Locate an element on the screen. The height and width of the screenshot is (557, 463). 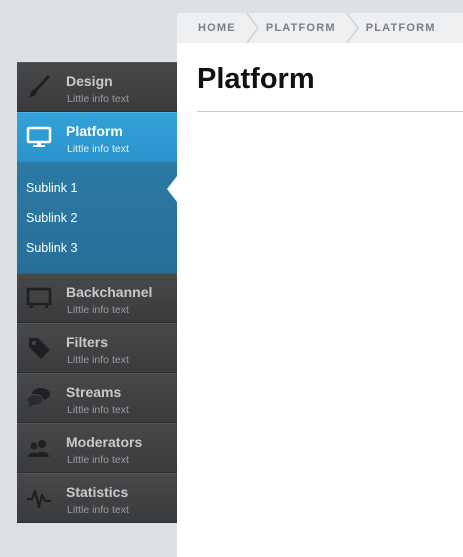
chat-bubbles-icon is located at coordinates (38, 398).